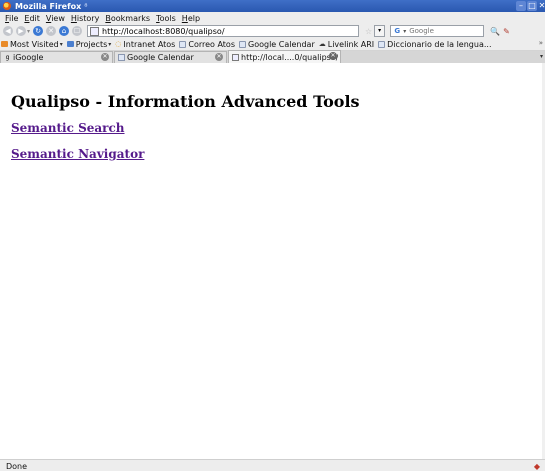  What do you see at coordinates (351, 44) in the screenshot?
I see `bookmark-label: Livelink ARI` at bounding box center [351, 44].